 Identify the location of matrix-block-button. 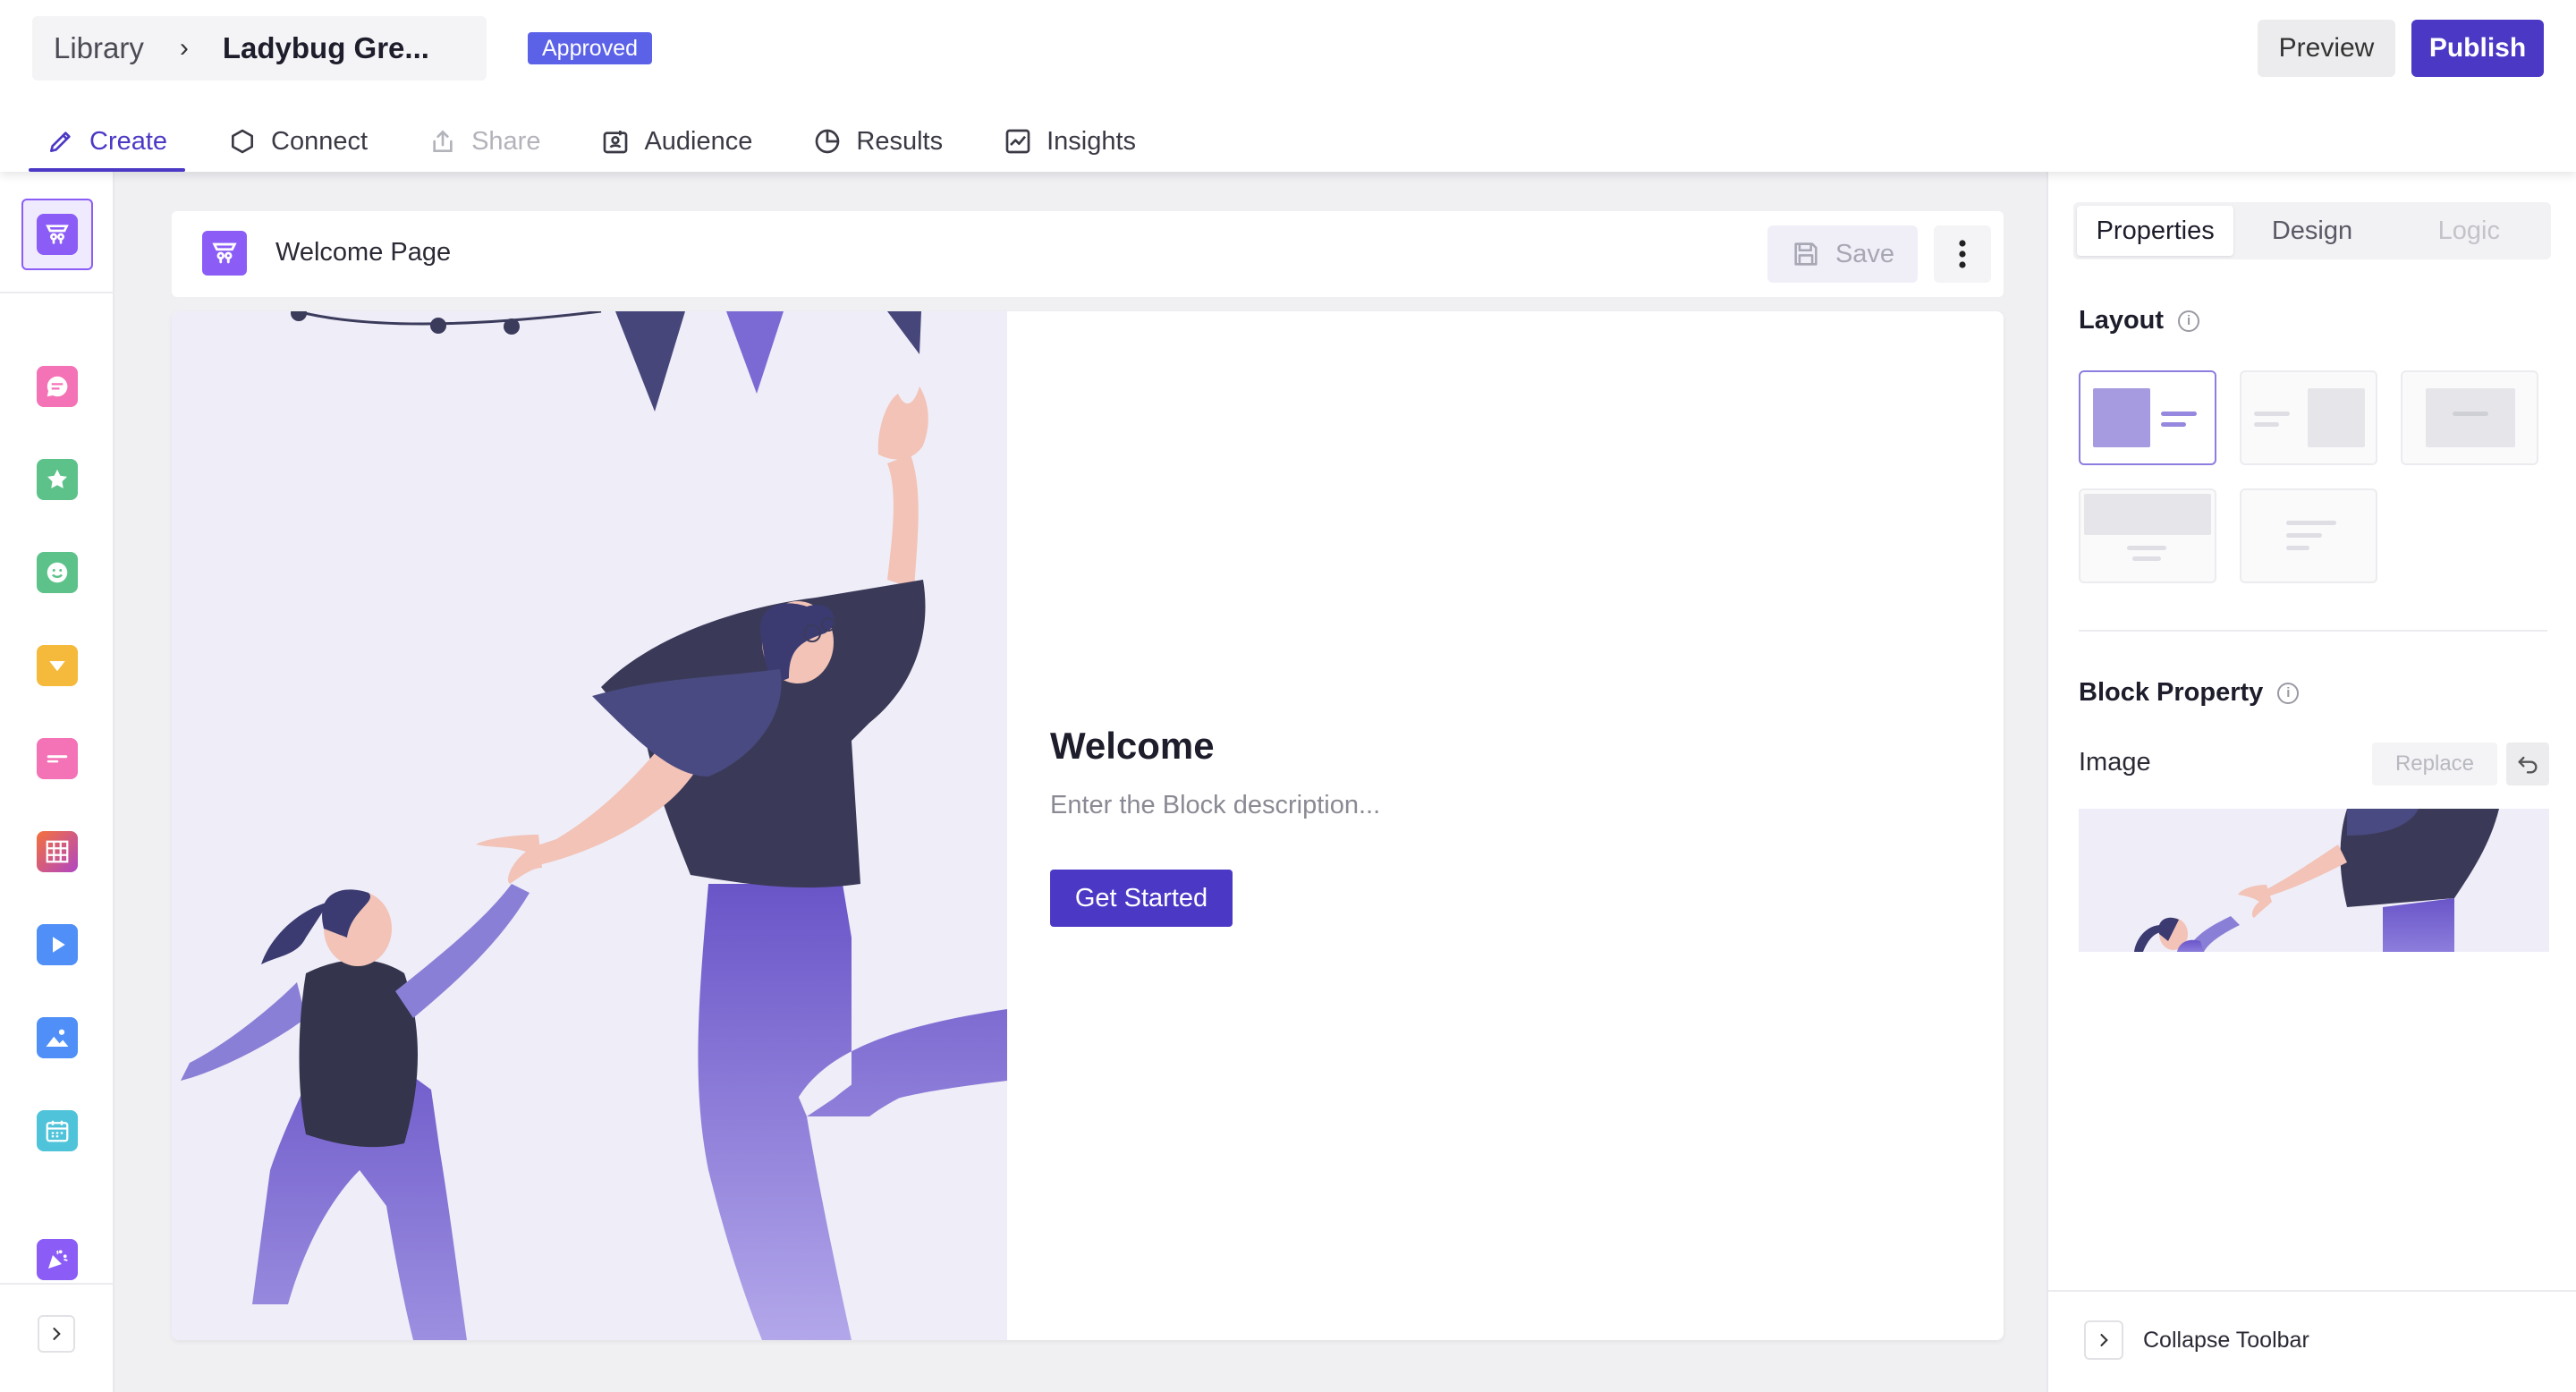
(57, 851).